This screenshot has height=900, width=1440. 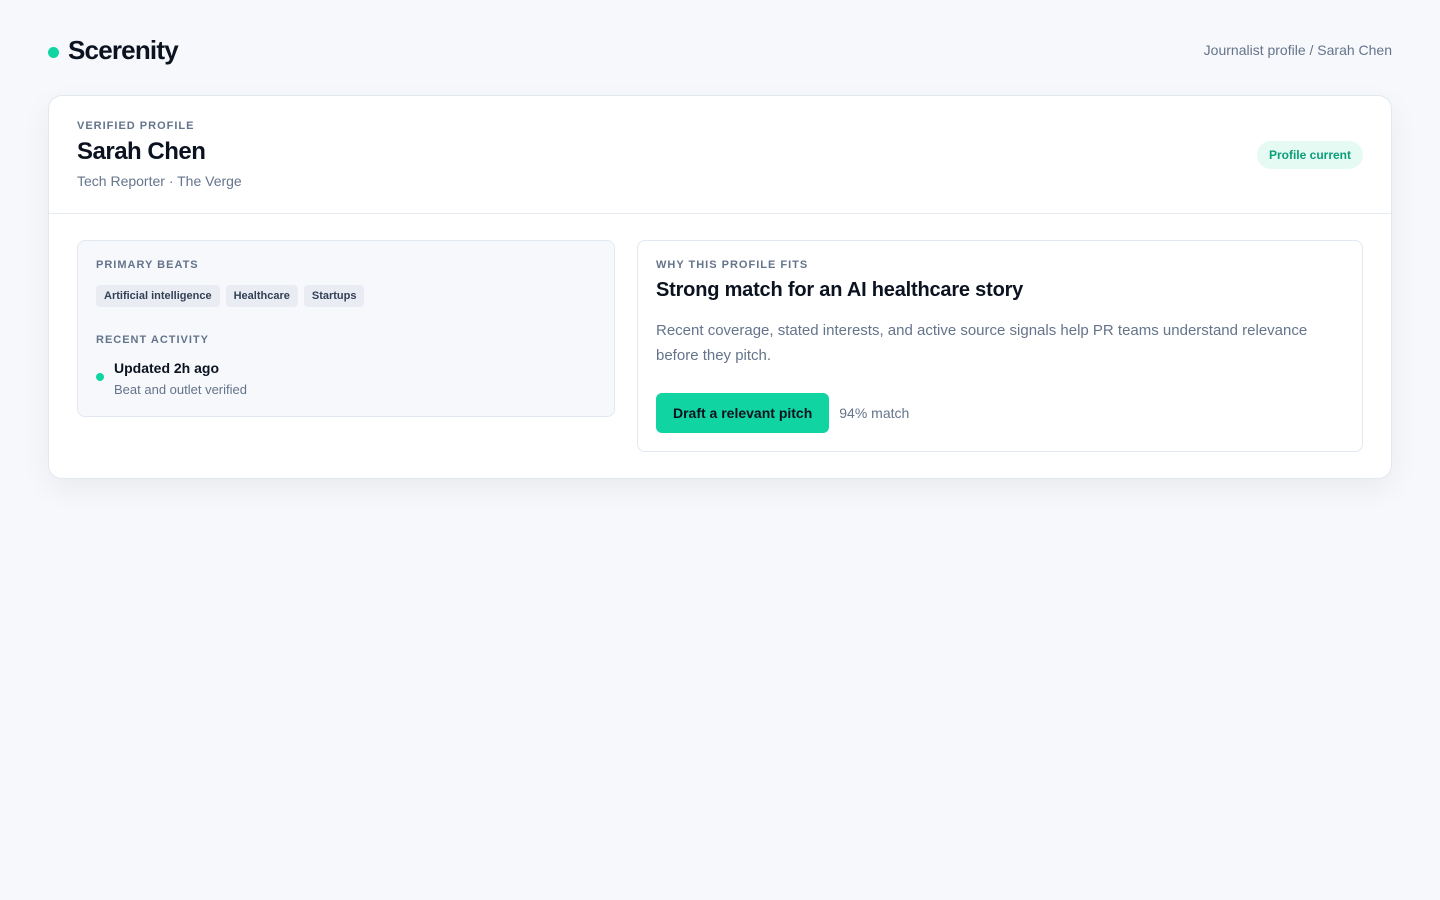 I want to click on journalist-role-outlet: Tech Reporter · The Verge, so click(x=159, y=181).